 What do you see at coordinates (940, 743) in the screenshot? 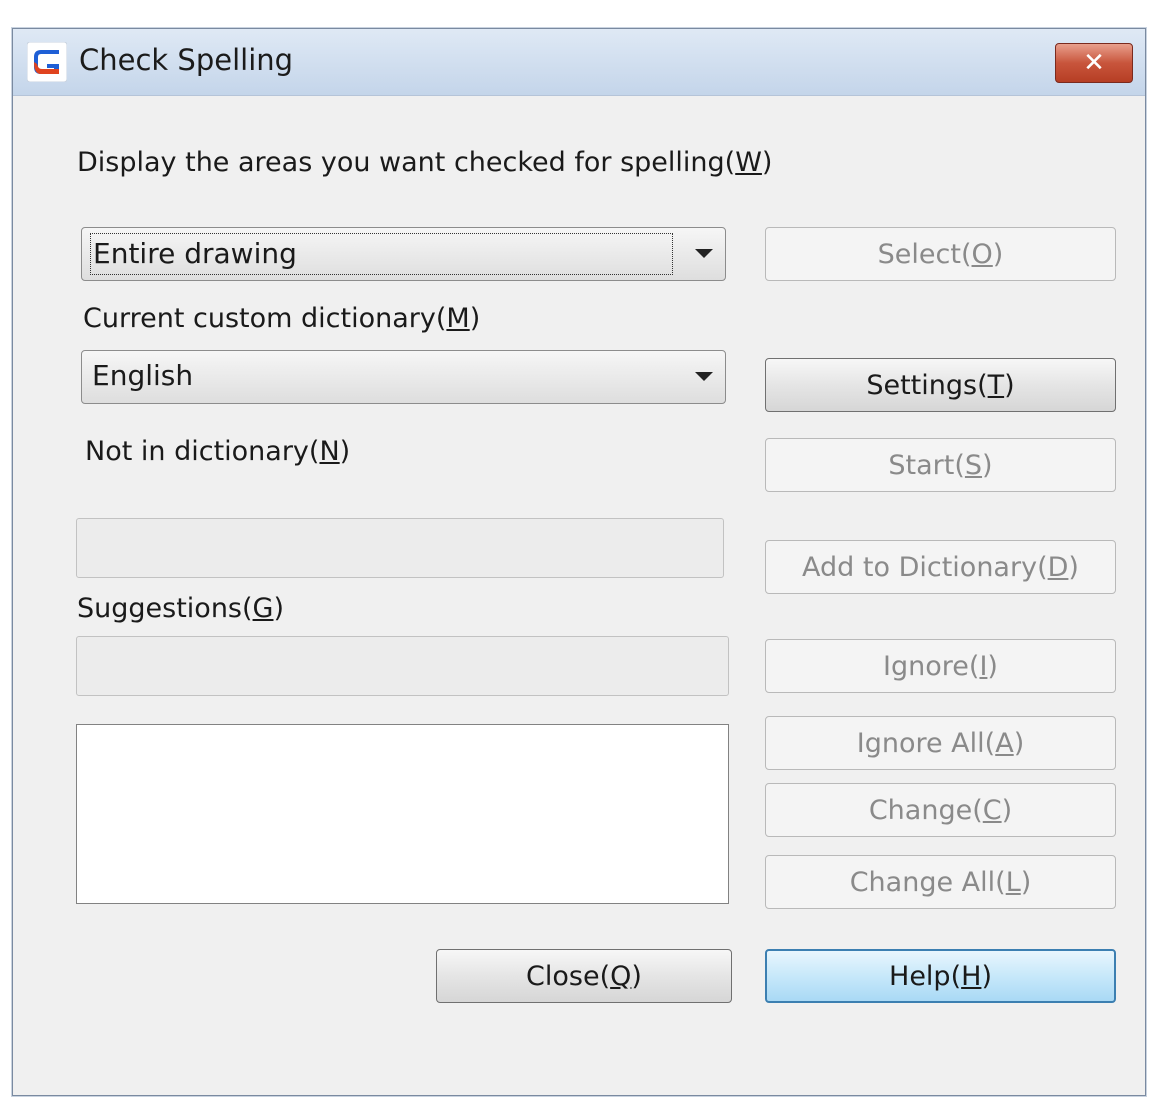
I see `ignore-all-button: Ignore All(A)` at bounding box center [940, 743].